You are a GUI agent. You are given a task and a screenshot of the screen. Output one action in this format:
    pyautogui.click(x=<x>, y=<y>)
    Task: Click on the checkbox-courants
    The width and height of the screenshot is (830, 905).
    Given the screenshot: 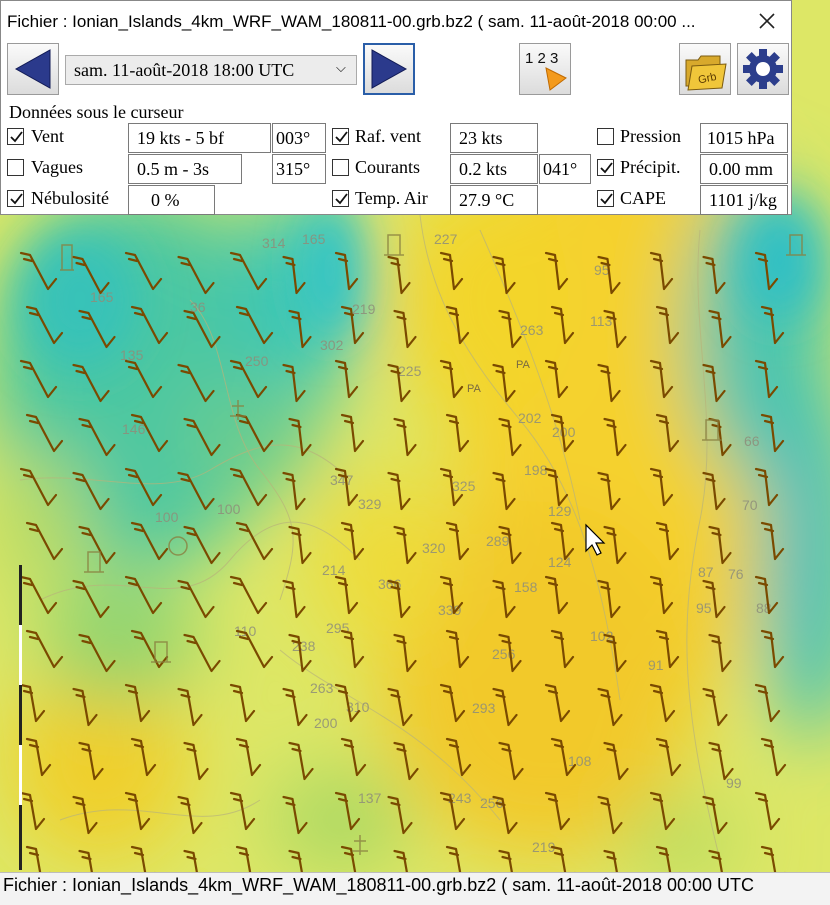 What is the action you would take?
    pyautogui.click(x=340, y=167)
    